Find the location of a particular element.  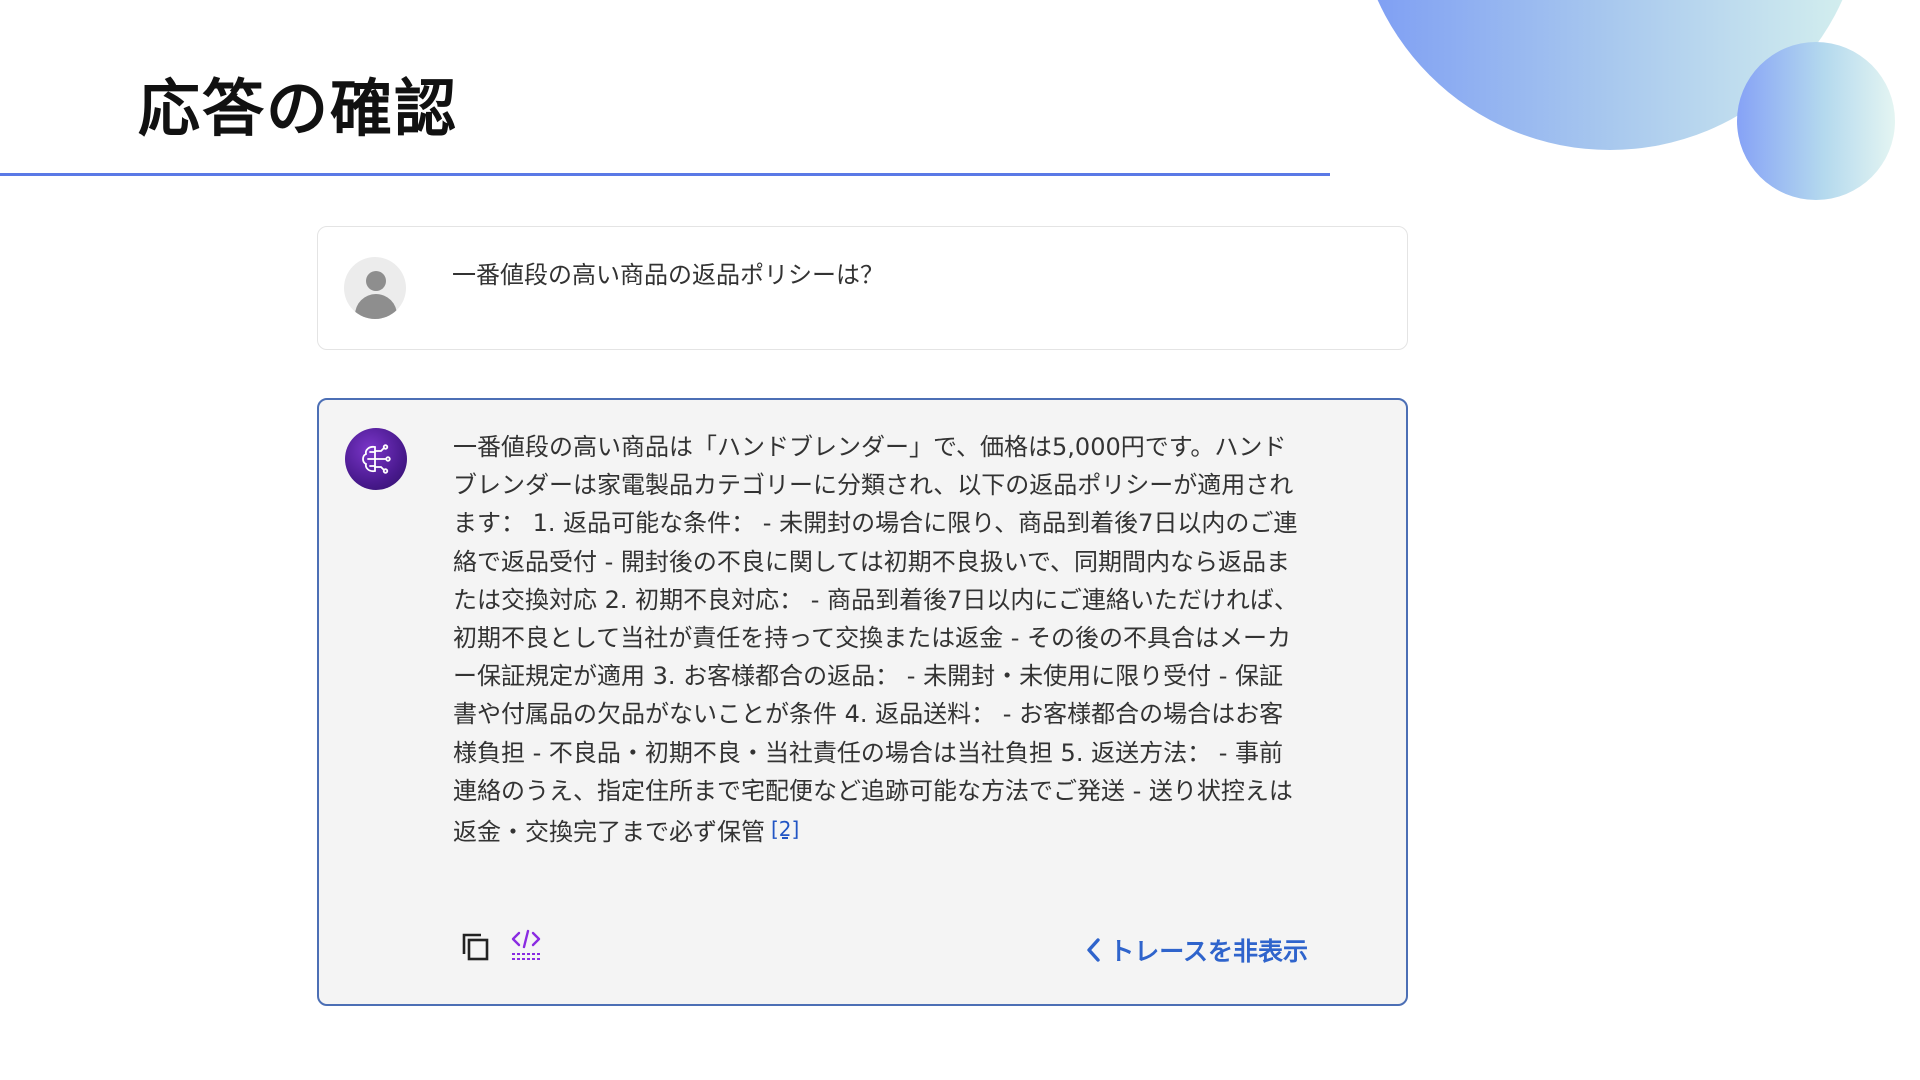

slide-title: 応答の確認 is located at coordinates (298, 108).